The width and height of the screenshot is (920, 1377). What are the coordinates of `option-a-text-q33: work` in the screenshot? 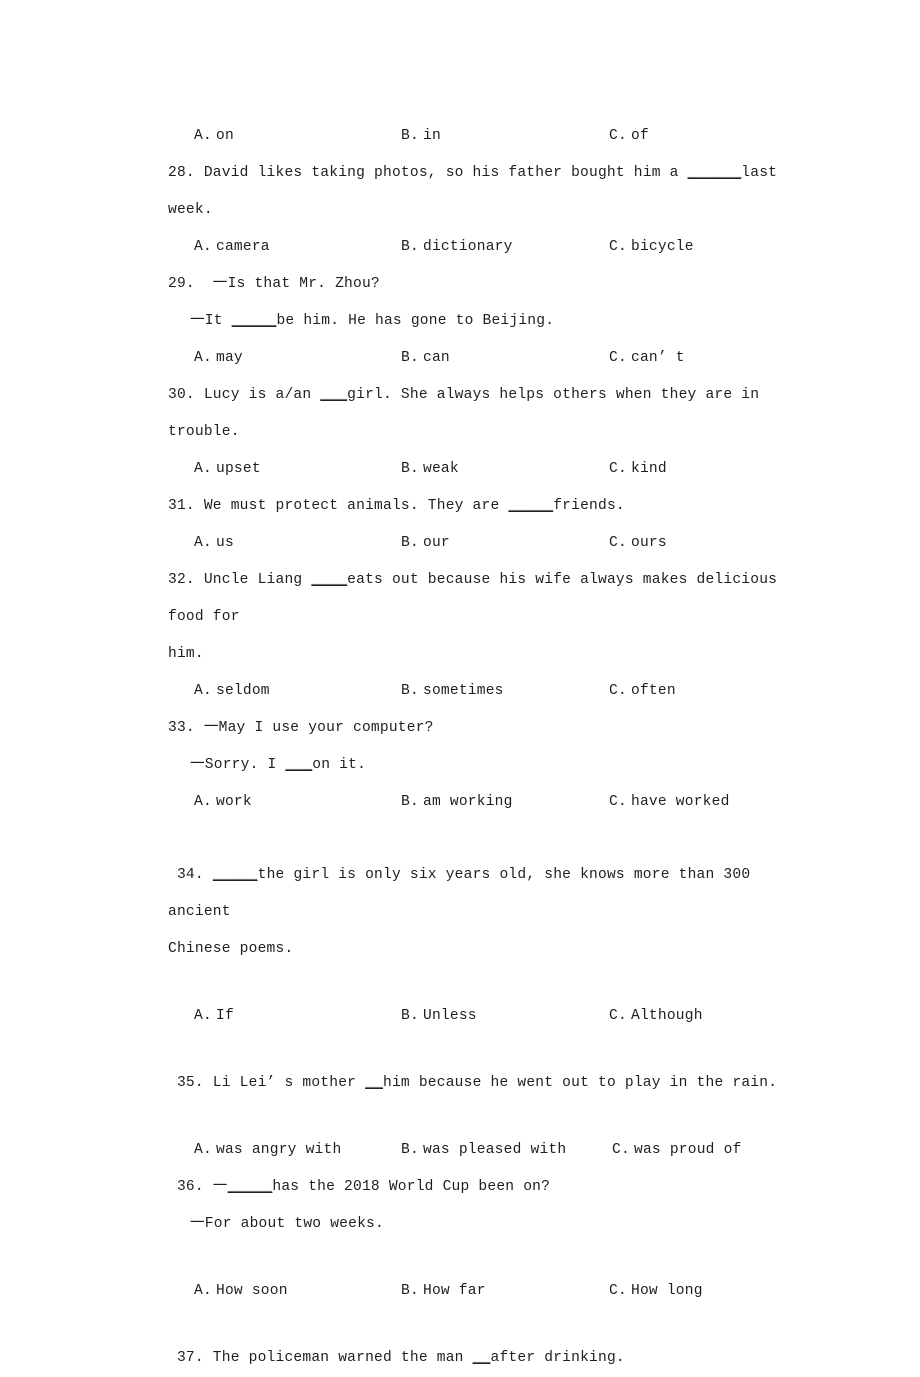 It's located at (234, 802).